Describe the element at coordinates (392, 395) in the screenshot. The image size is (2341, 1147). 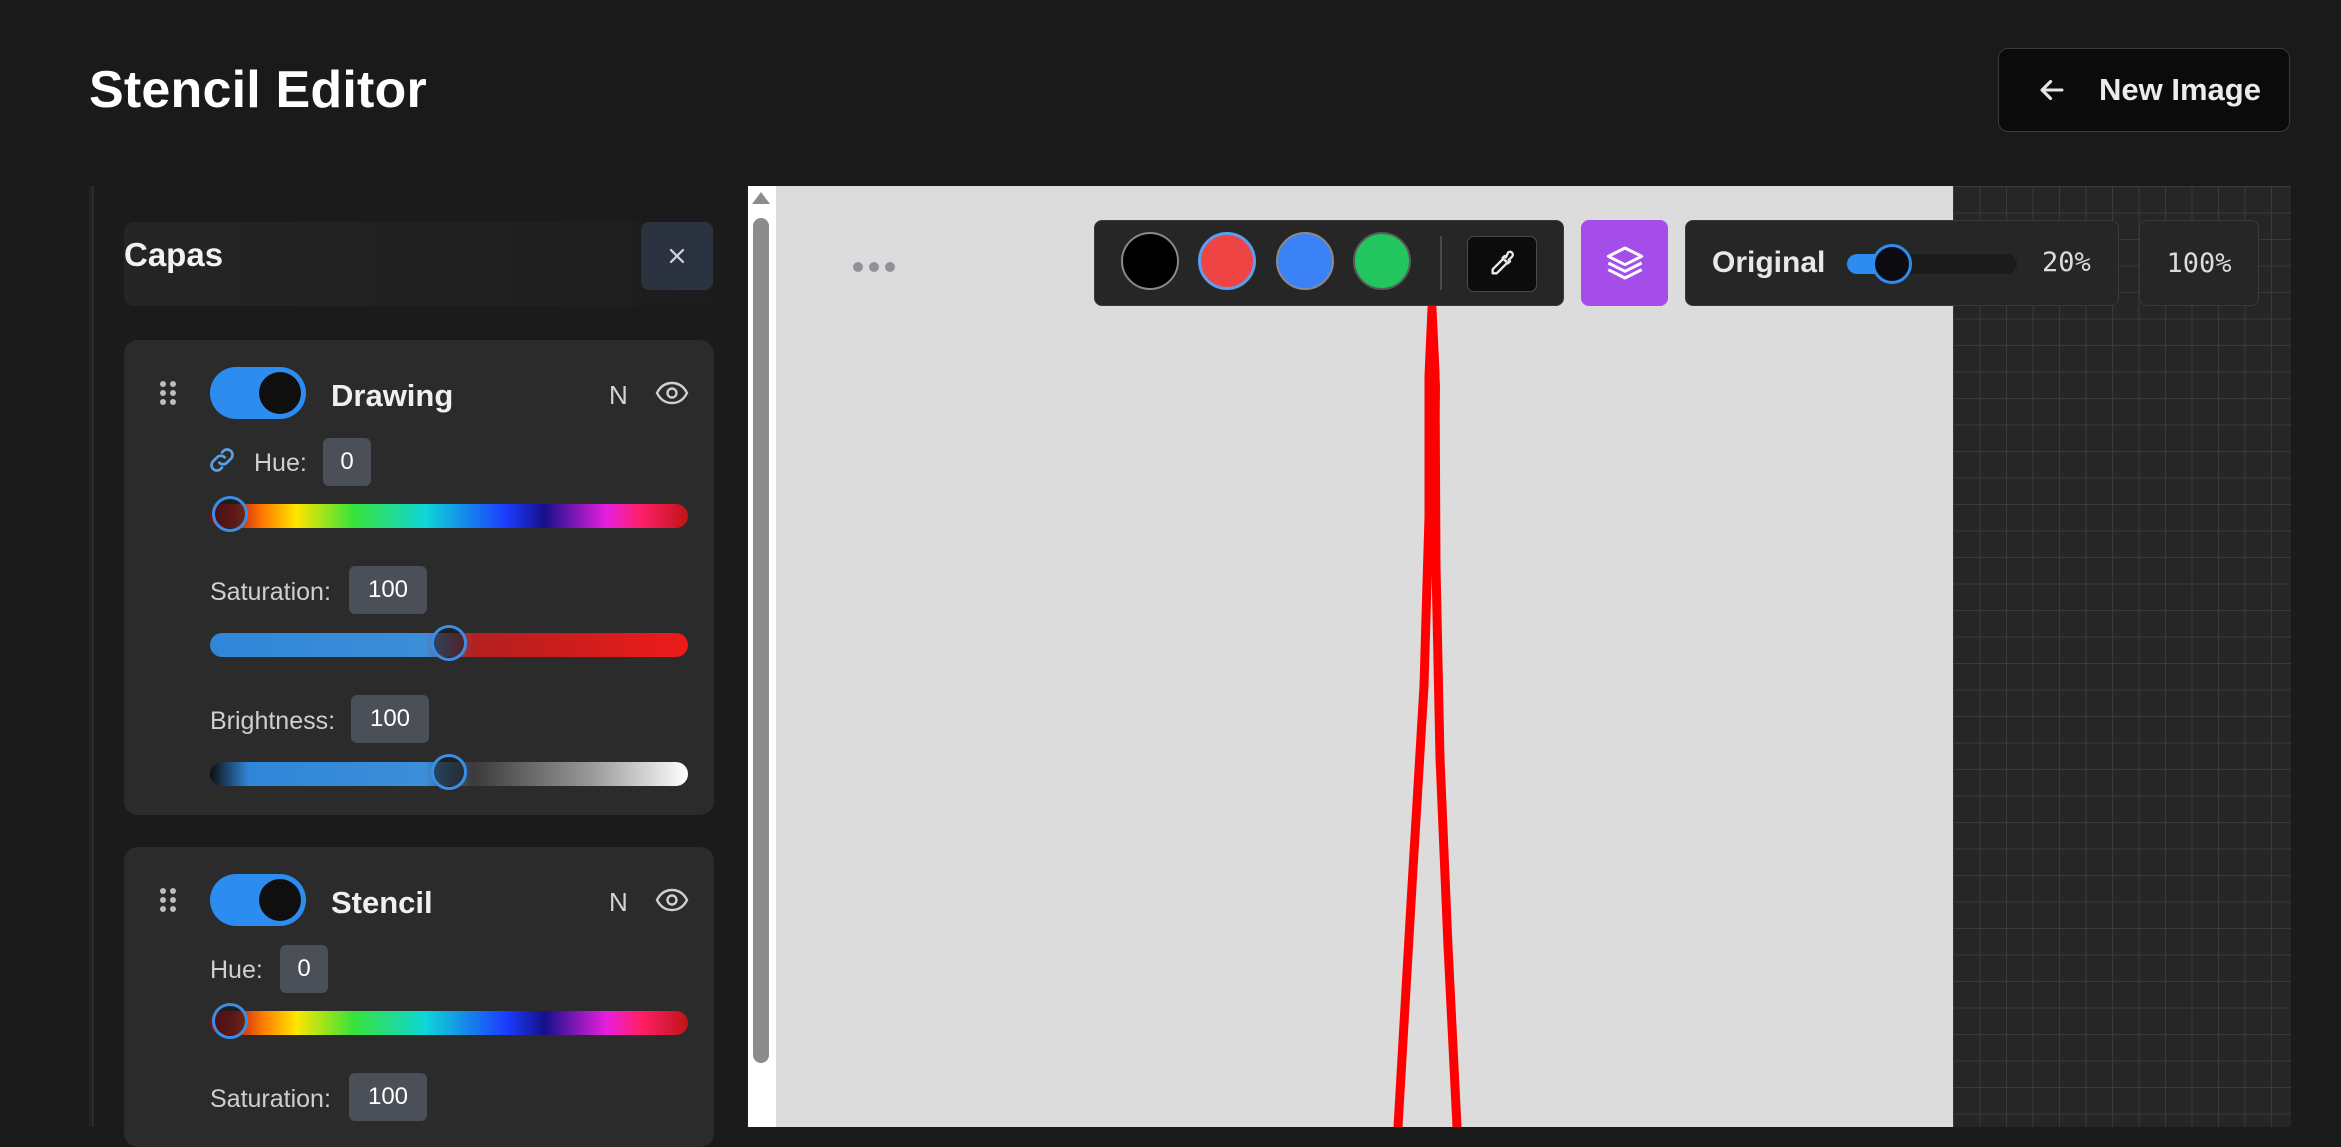
I see `layer-name: Drawing` at that location.